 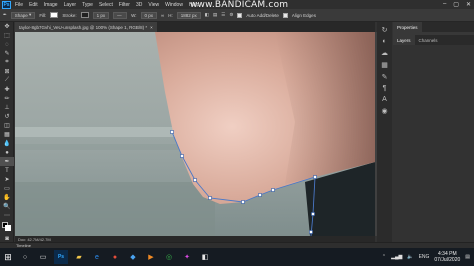 What do you see at coordinates (23, 15) in the screenshot?
I see `mode-select: Shape ▾` at bounding box center [23, 15].